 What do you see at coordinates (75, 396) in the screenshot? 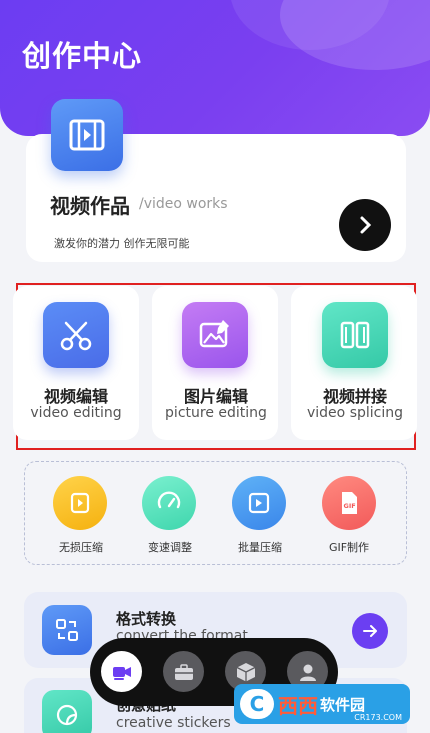
I see `video-editing-label: 视频编辑` at bounding box center [75, 396].